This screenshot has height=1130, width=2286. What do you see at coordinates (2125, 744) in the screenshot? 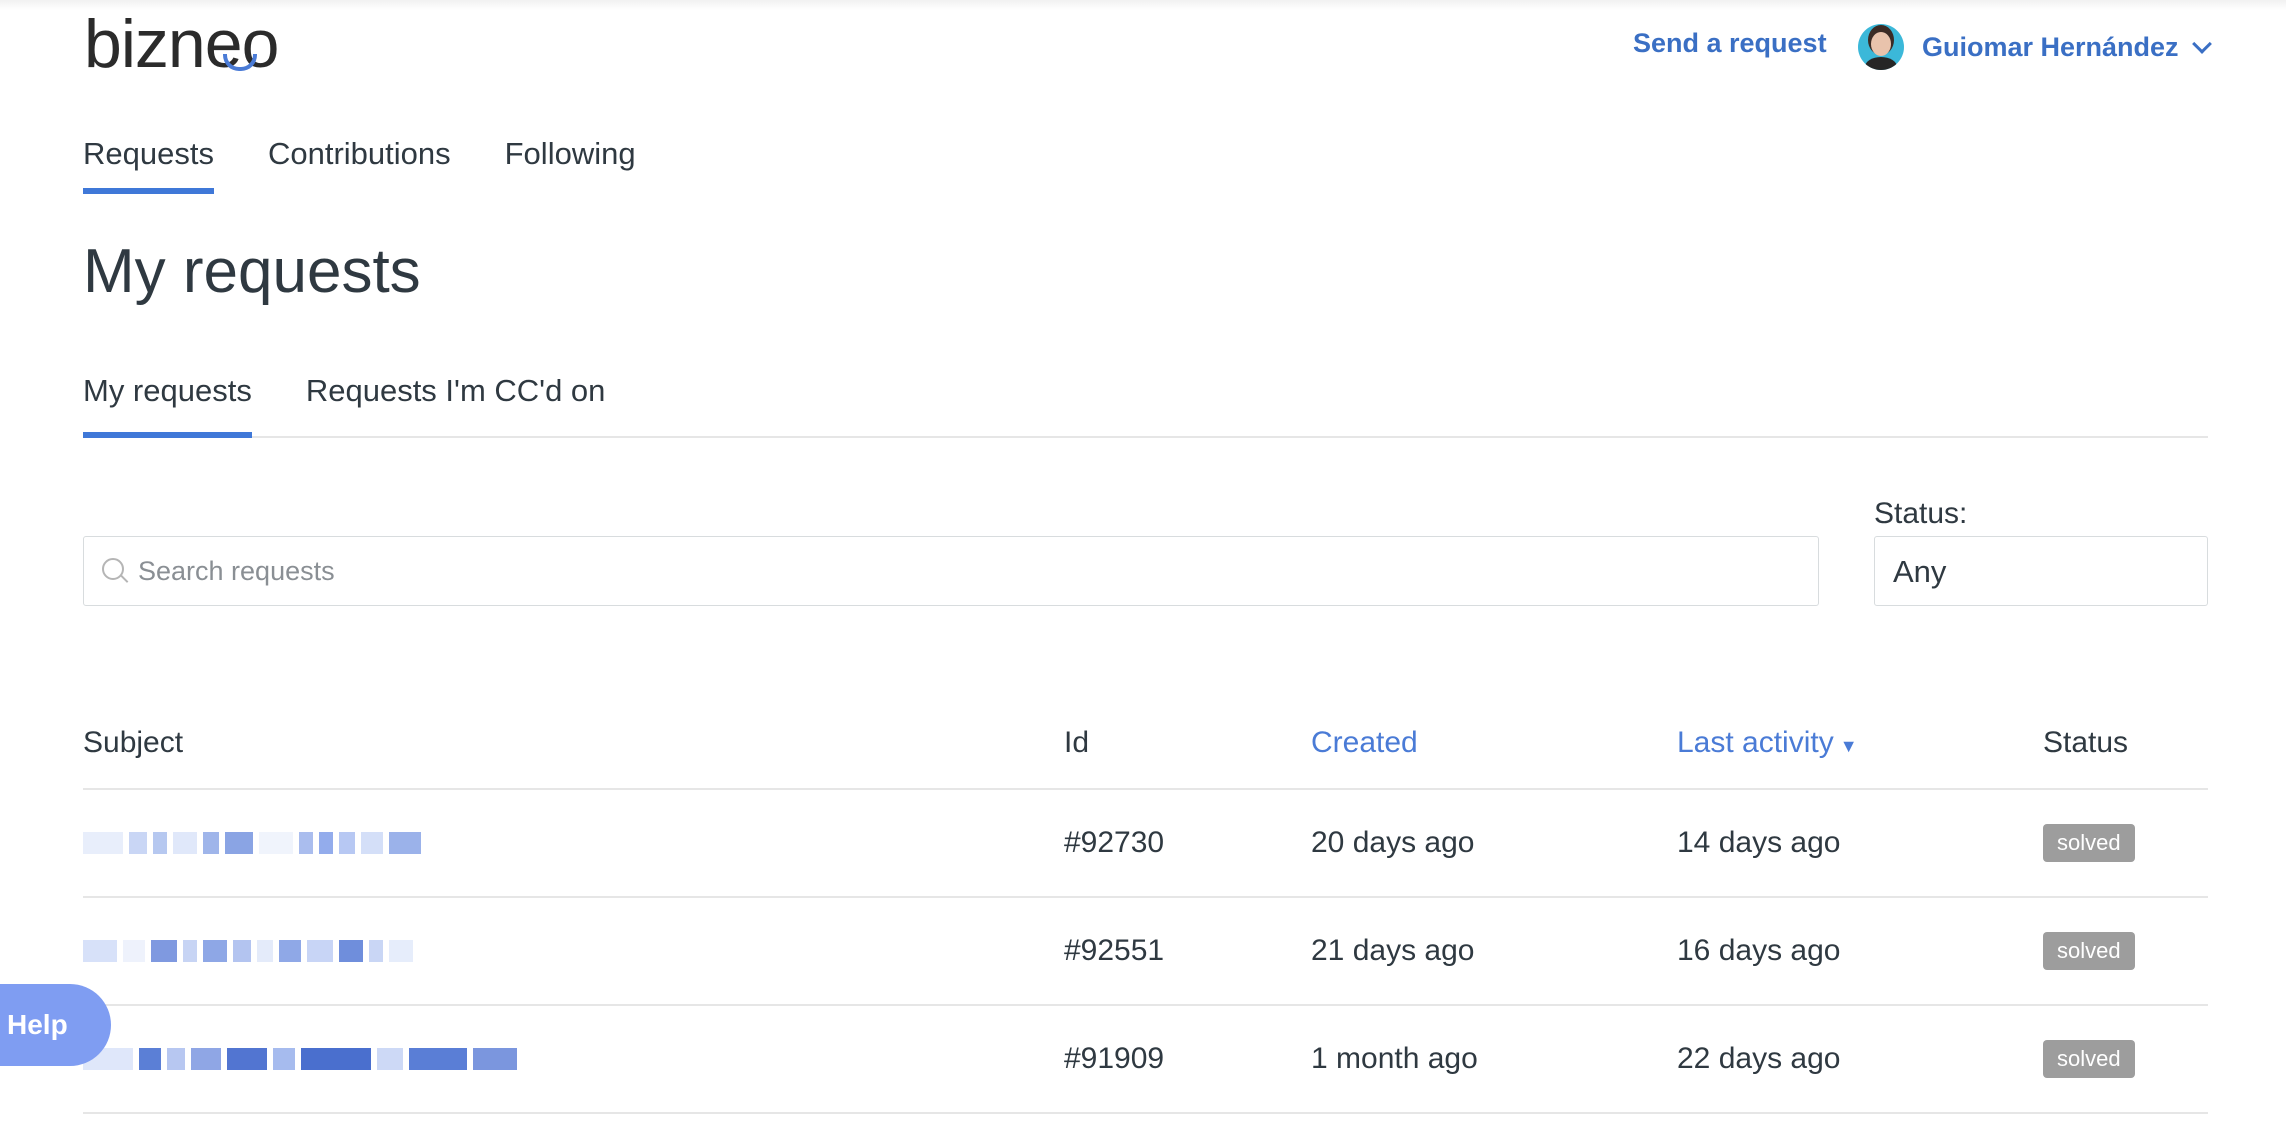
I see `column-status: Status` at bounding box center [2125, 744].